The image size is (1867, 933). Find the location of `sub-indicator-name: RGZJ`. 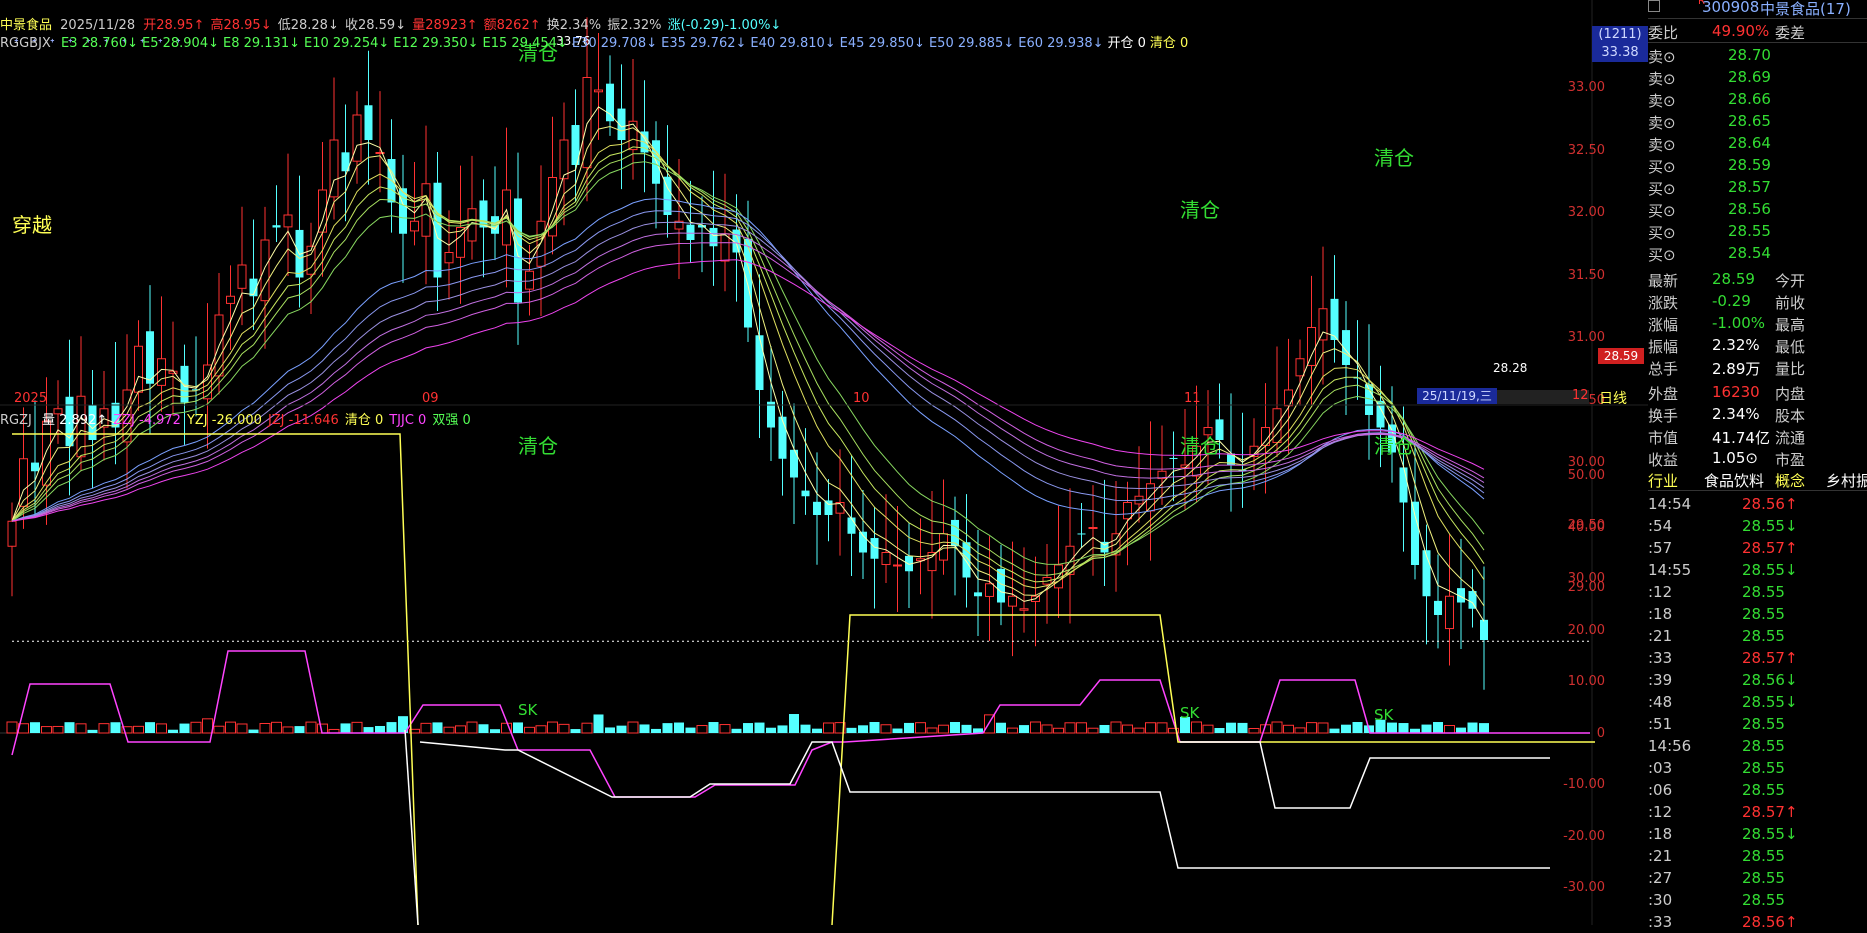

sub-indicator-name: RGZJ is located at coordinates (16, 420).